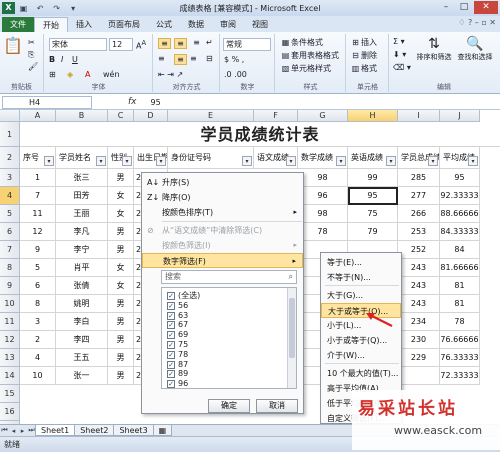 Image resolution: width=500 pixels, height=452 pixels. Describe the element at coordinates (419, 232) in the screenshot. I see `table-cell: 253` at that location.